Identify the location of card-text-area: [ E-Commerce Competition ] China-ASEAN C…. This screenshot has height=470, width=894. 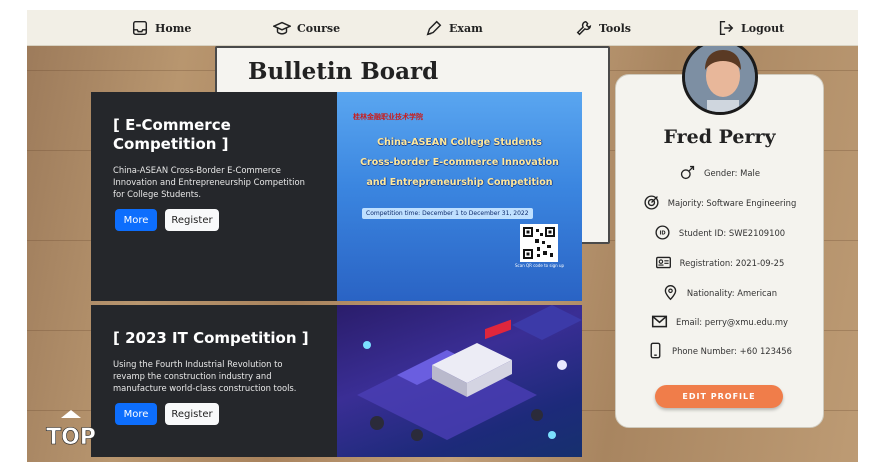
(214, 196).